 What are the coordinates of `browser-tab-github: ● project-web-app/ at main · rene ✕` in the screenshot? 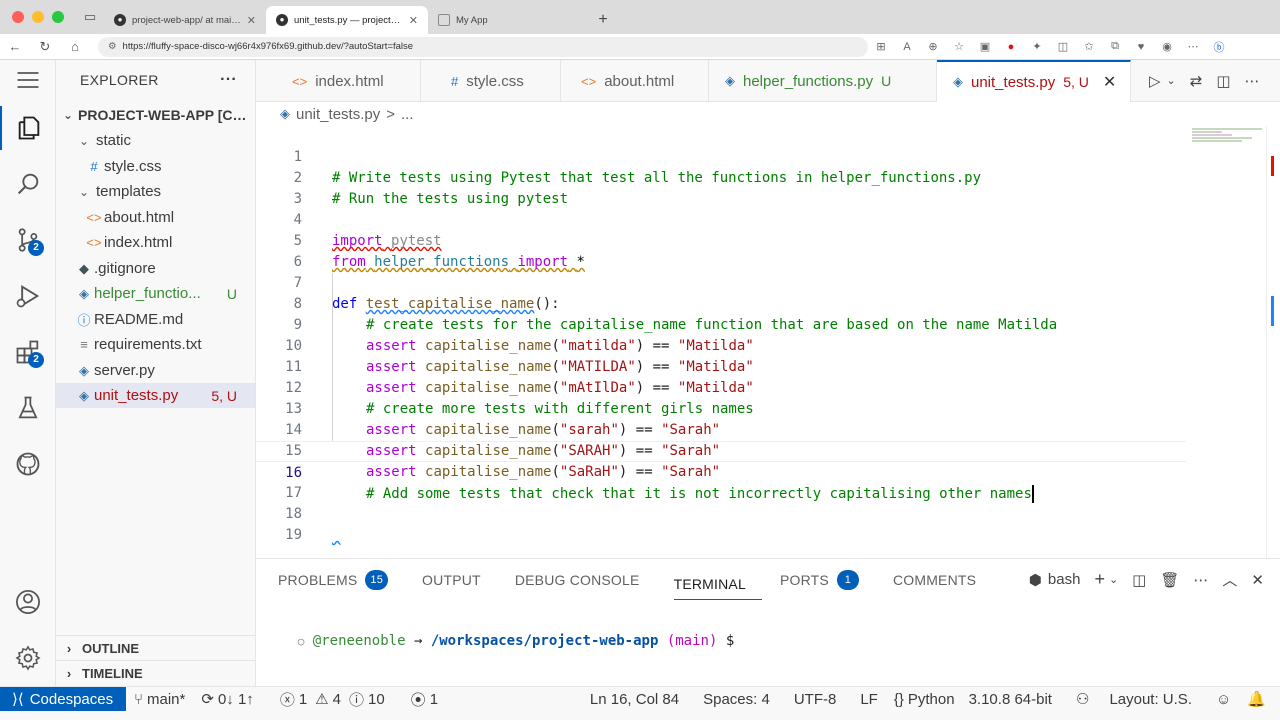 It's located at (185, 20).